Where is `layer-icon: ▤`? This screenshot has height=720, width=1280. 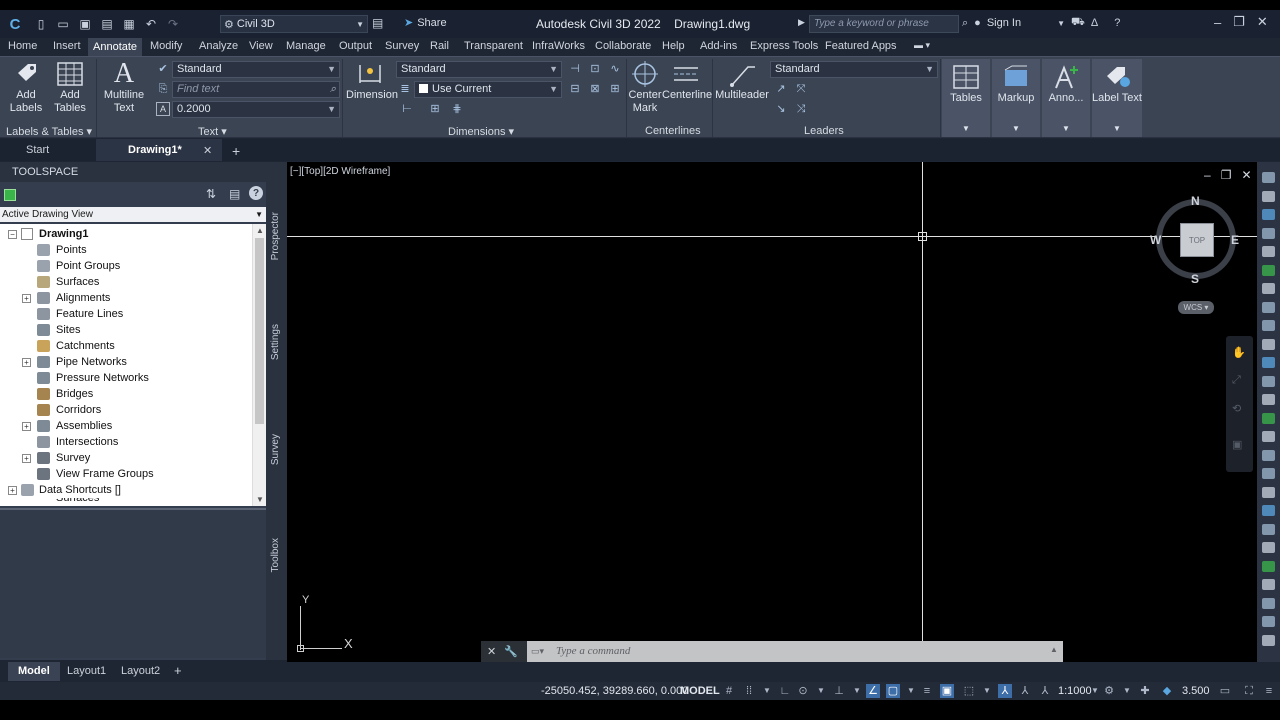
layer-icon: ▤ is located at coordinates (377, 23).